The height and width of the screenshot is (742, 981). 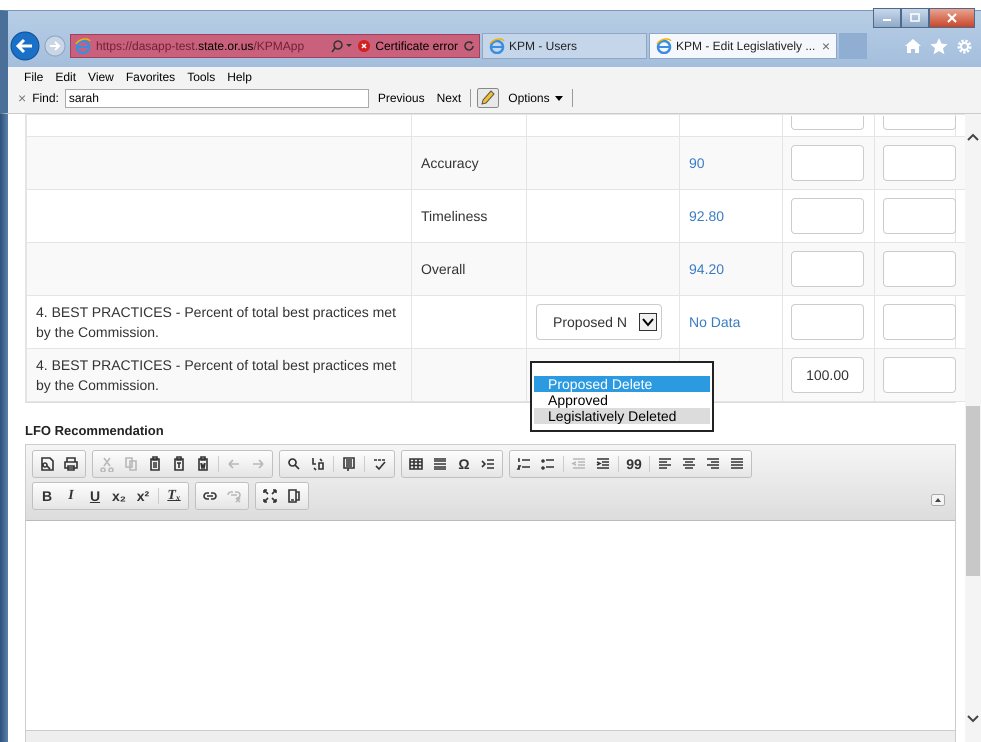 What do you see at coordinates (454, 216) in the screenshot?
I see `category-text: Timeliness` at bounding box center [454, 216].